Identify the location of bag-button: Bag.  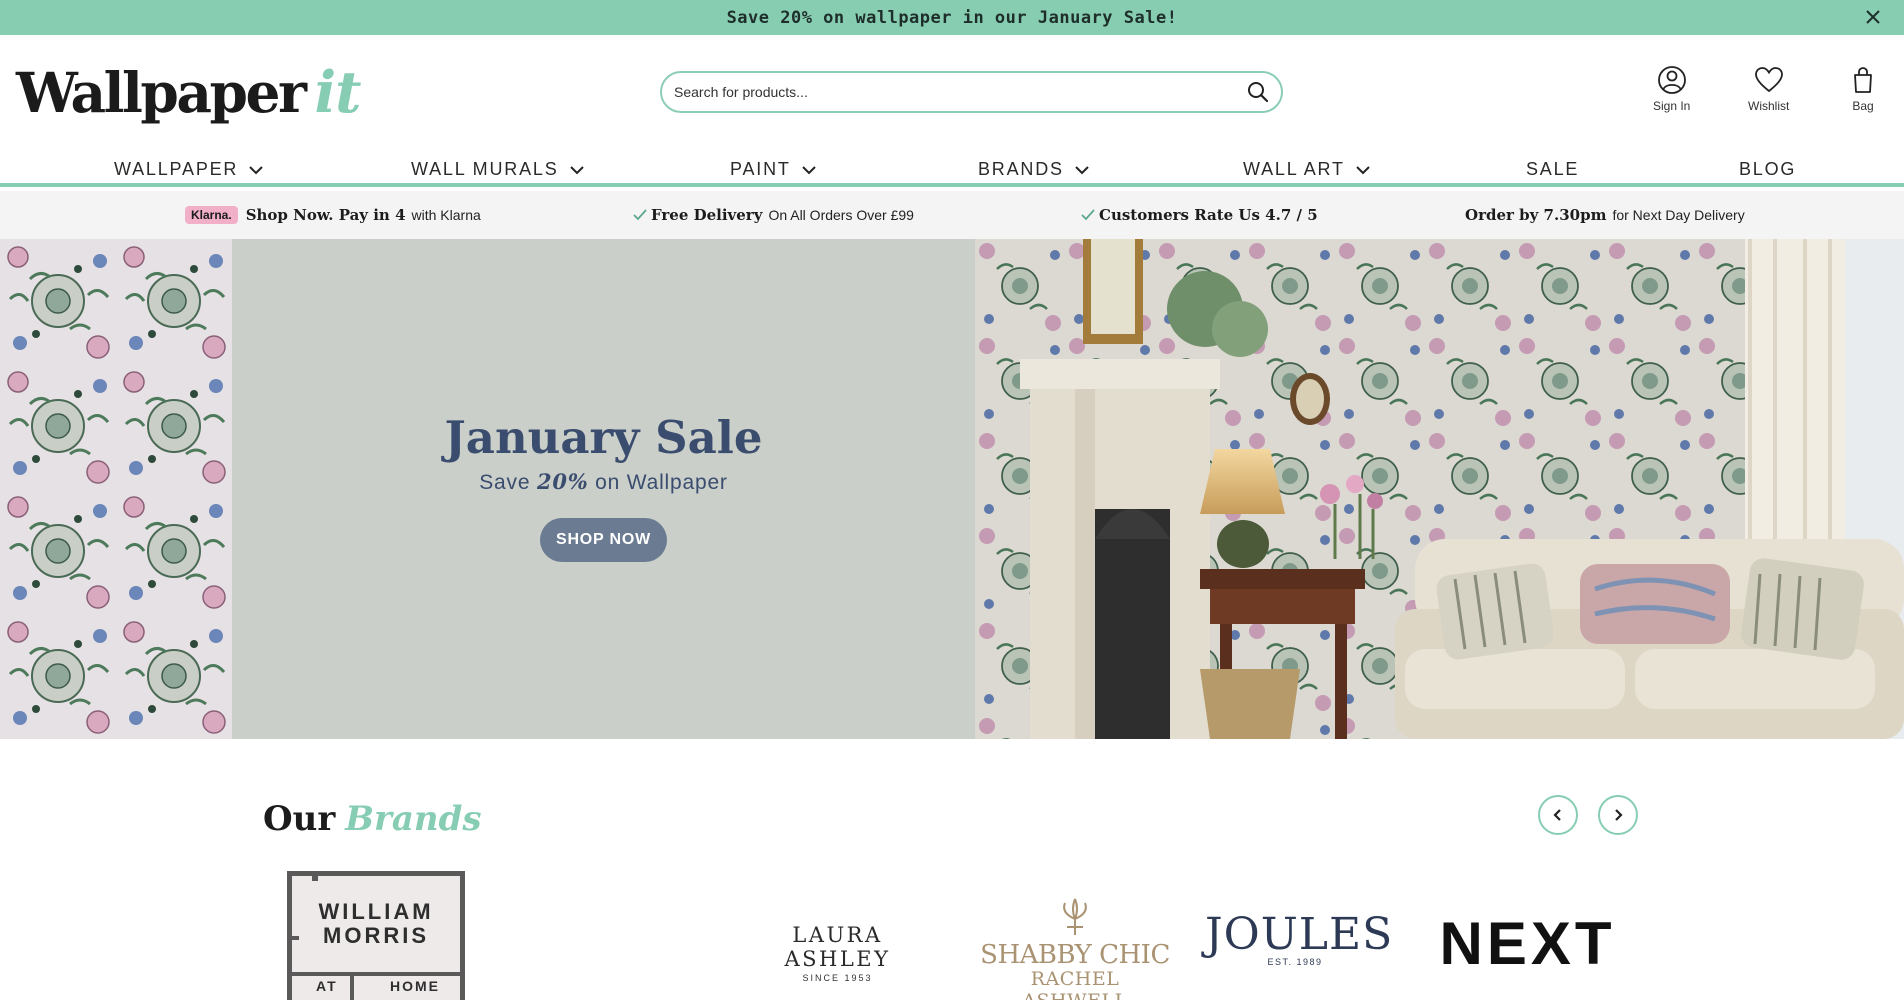
(1863, 89).